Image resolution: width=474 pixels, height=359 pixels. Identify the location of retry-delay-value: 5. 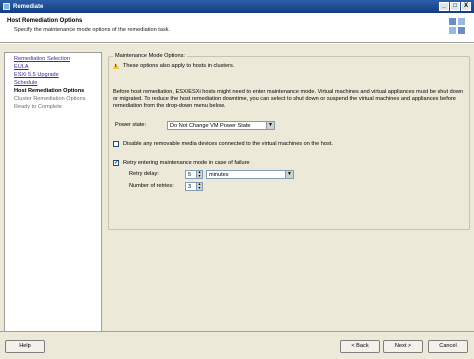
(190, 174).